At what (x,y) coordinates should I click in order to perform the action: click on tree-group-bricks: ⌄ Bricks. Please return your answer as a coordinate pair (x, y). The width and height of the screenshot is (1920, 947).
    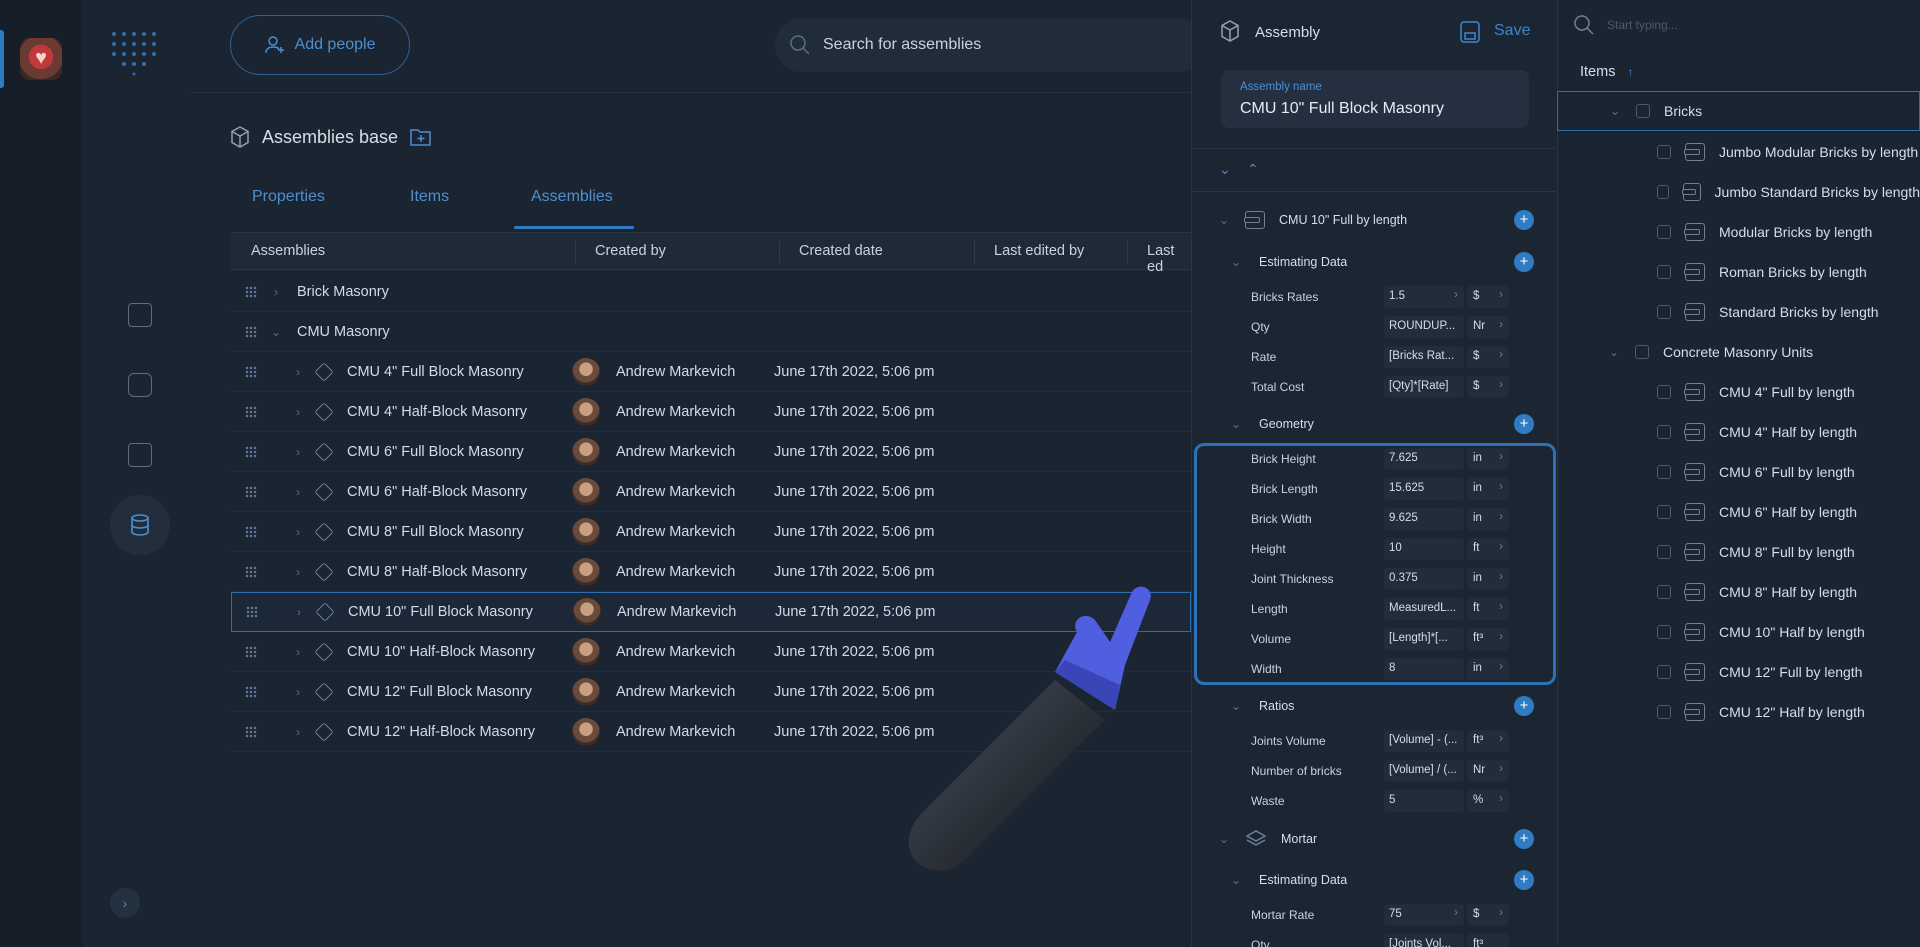
    Looking at the image, I should click on (1738, 111).